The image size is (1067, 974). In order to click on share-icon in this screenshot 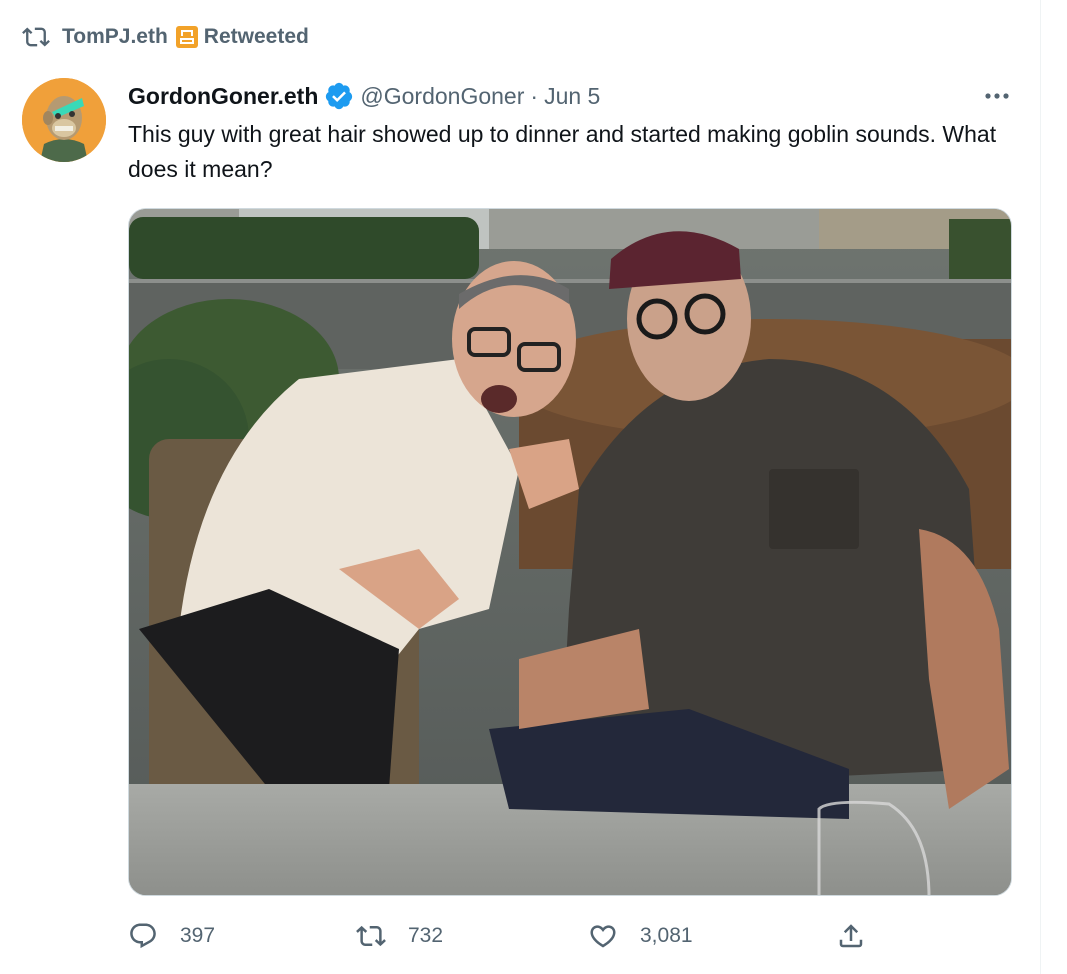, I will do `click(851, 936)`.